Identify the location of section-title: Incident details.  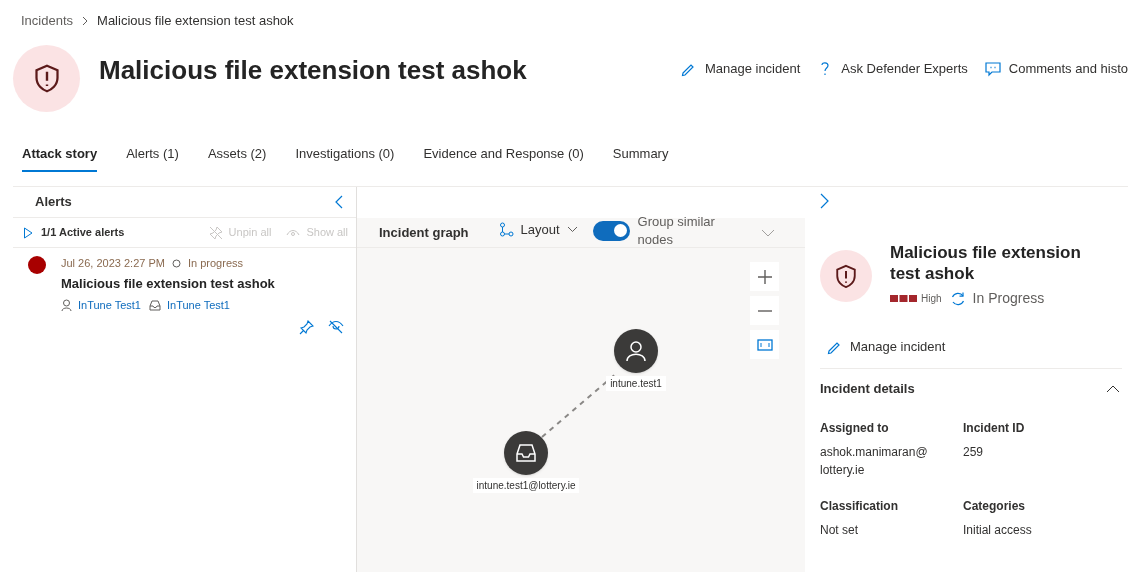
(867, 388).